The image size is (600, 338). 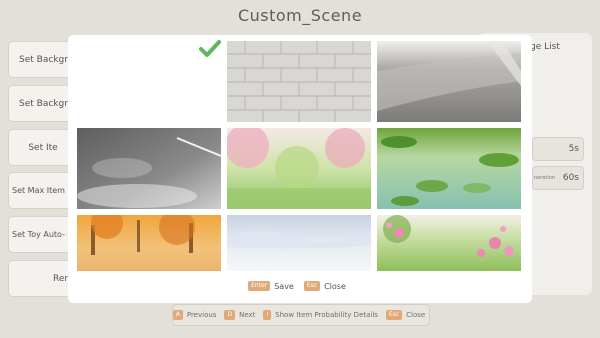 I want to click on key-previous: A, so click(x=177, y=315).